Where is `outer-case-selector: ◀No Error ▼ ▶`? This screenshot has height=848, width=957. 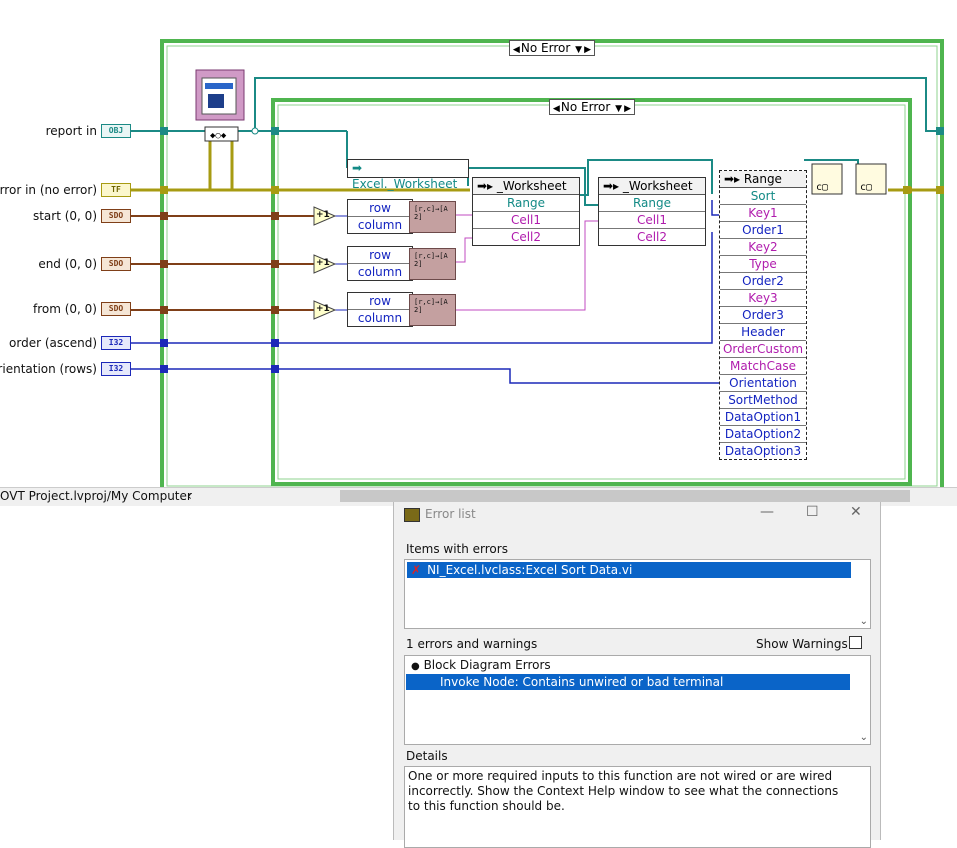 outer-case-selector: ◀No Error ▼ ▶ is located at coordinates (552, 48).